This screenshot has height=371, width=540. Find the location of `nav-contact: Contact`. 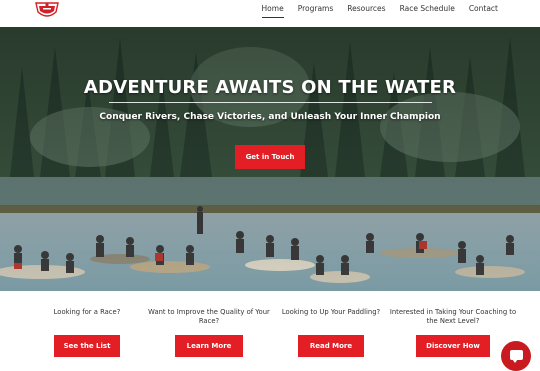

nav-contact: Contact is located at coordinates (483, 10).